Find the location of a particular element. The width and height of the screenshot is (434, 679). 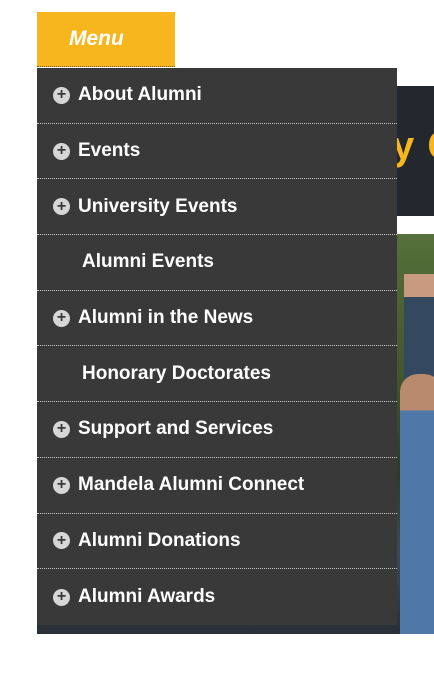

nav-item-alumni-in-the-news: + Alumni in the News is located at coordinates (217, 319).